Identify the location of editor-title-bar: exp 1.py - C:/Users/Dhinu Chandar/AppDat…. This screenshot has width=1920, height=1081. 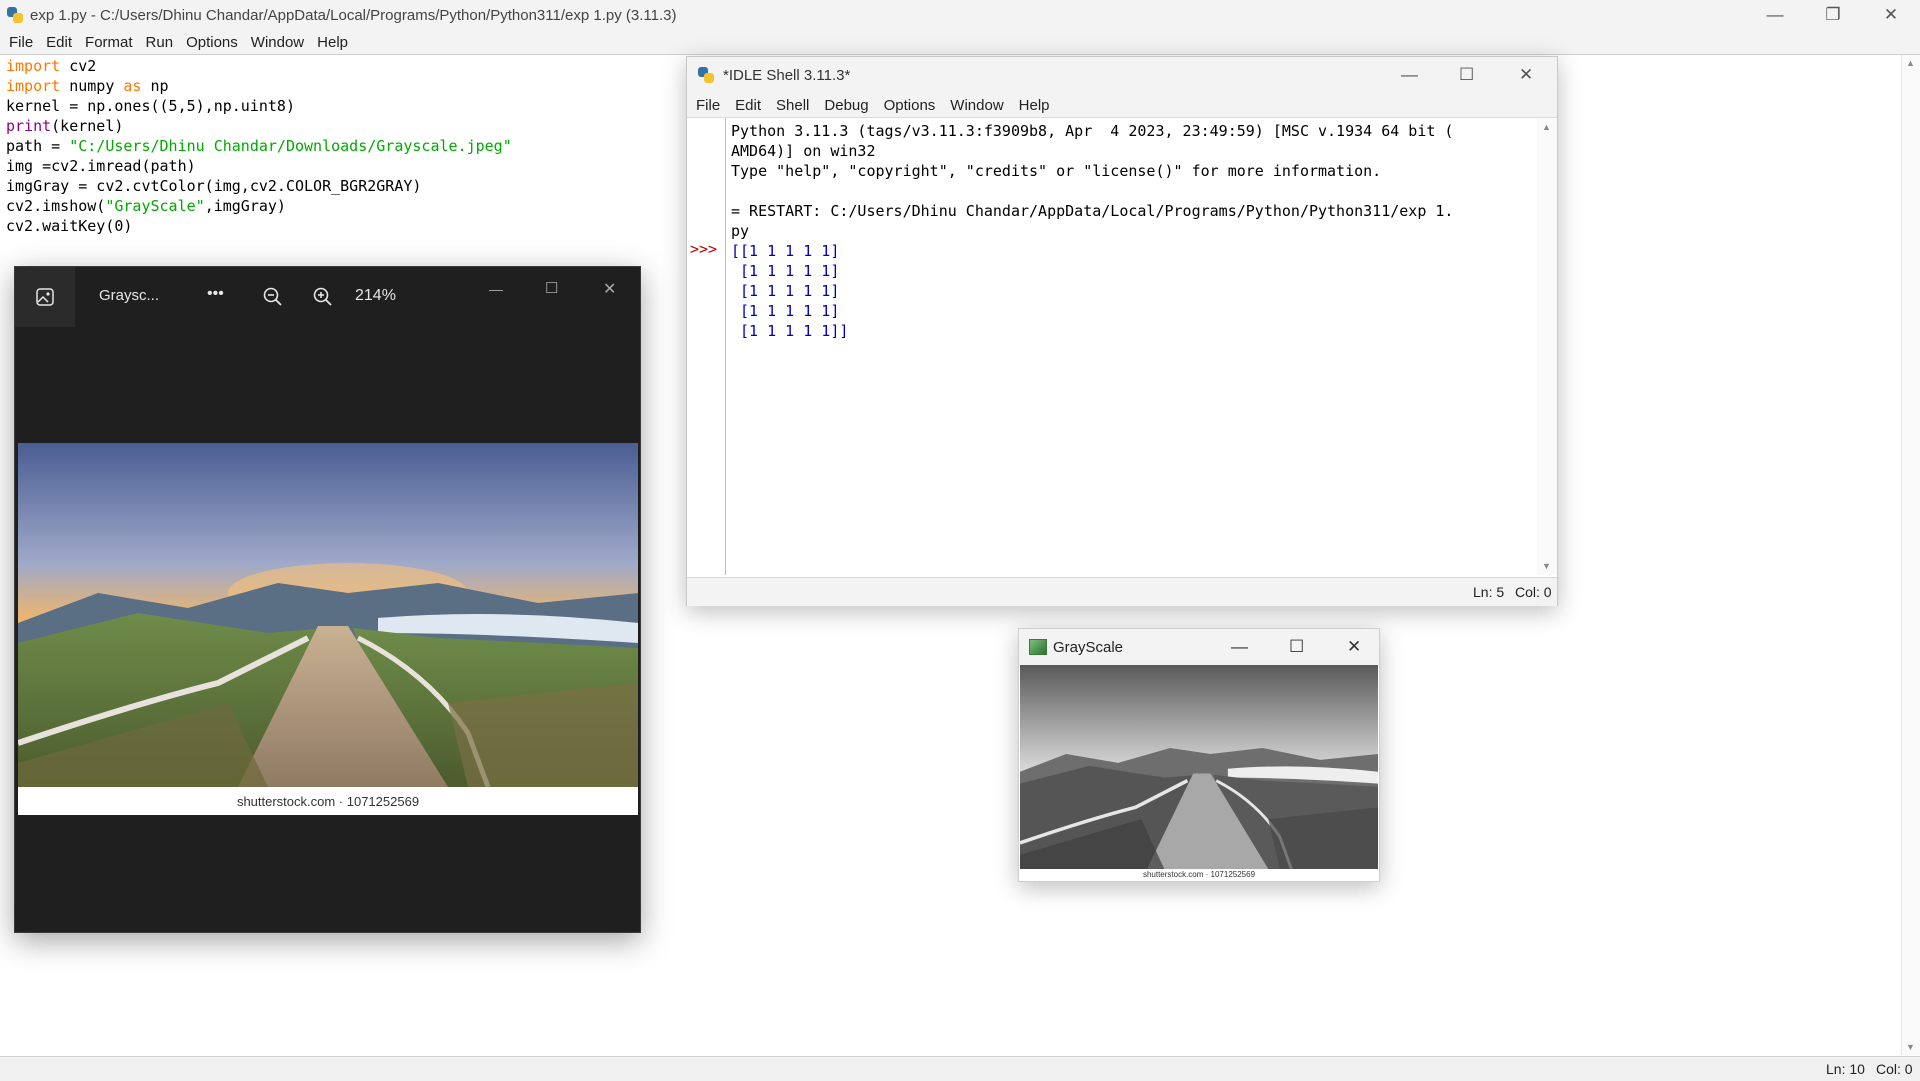
(960, 15).